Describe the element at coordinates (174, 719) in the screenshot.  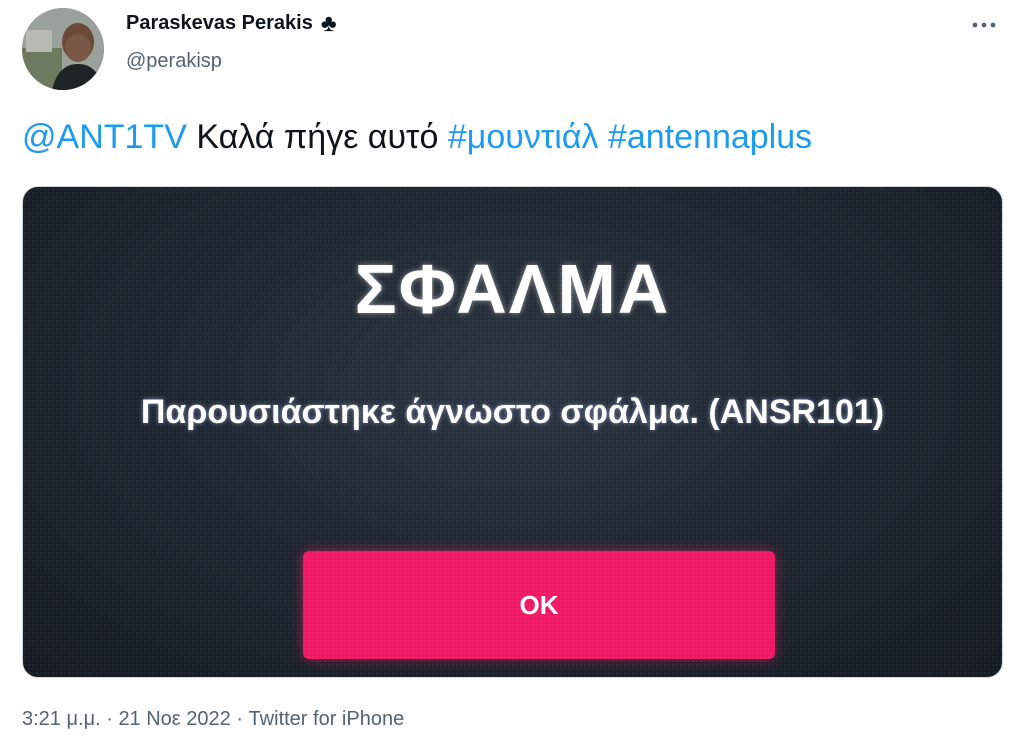
I see `tweet-date: 21 Νοε 2022` at that location.